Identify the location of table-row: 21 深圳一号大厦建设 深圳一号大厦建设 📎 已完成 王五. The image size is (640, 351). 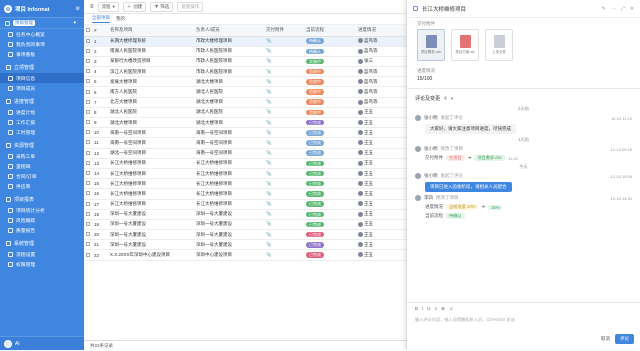
(245, 245).